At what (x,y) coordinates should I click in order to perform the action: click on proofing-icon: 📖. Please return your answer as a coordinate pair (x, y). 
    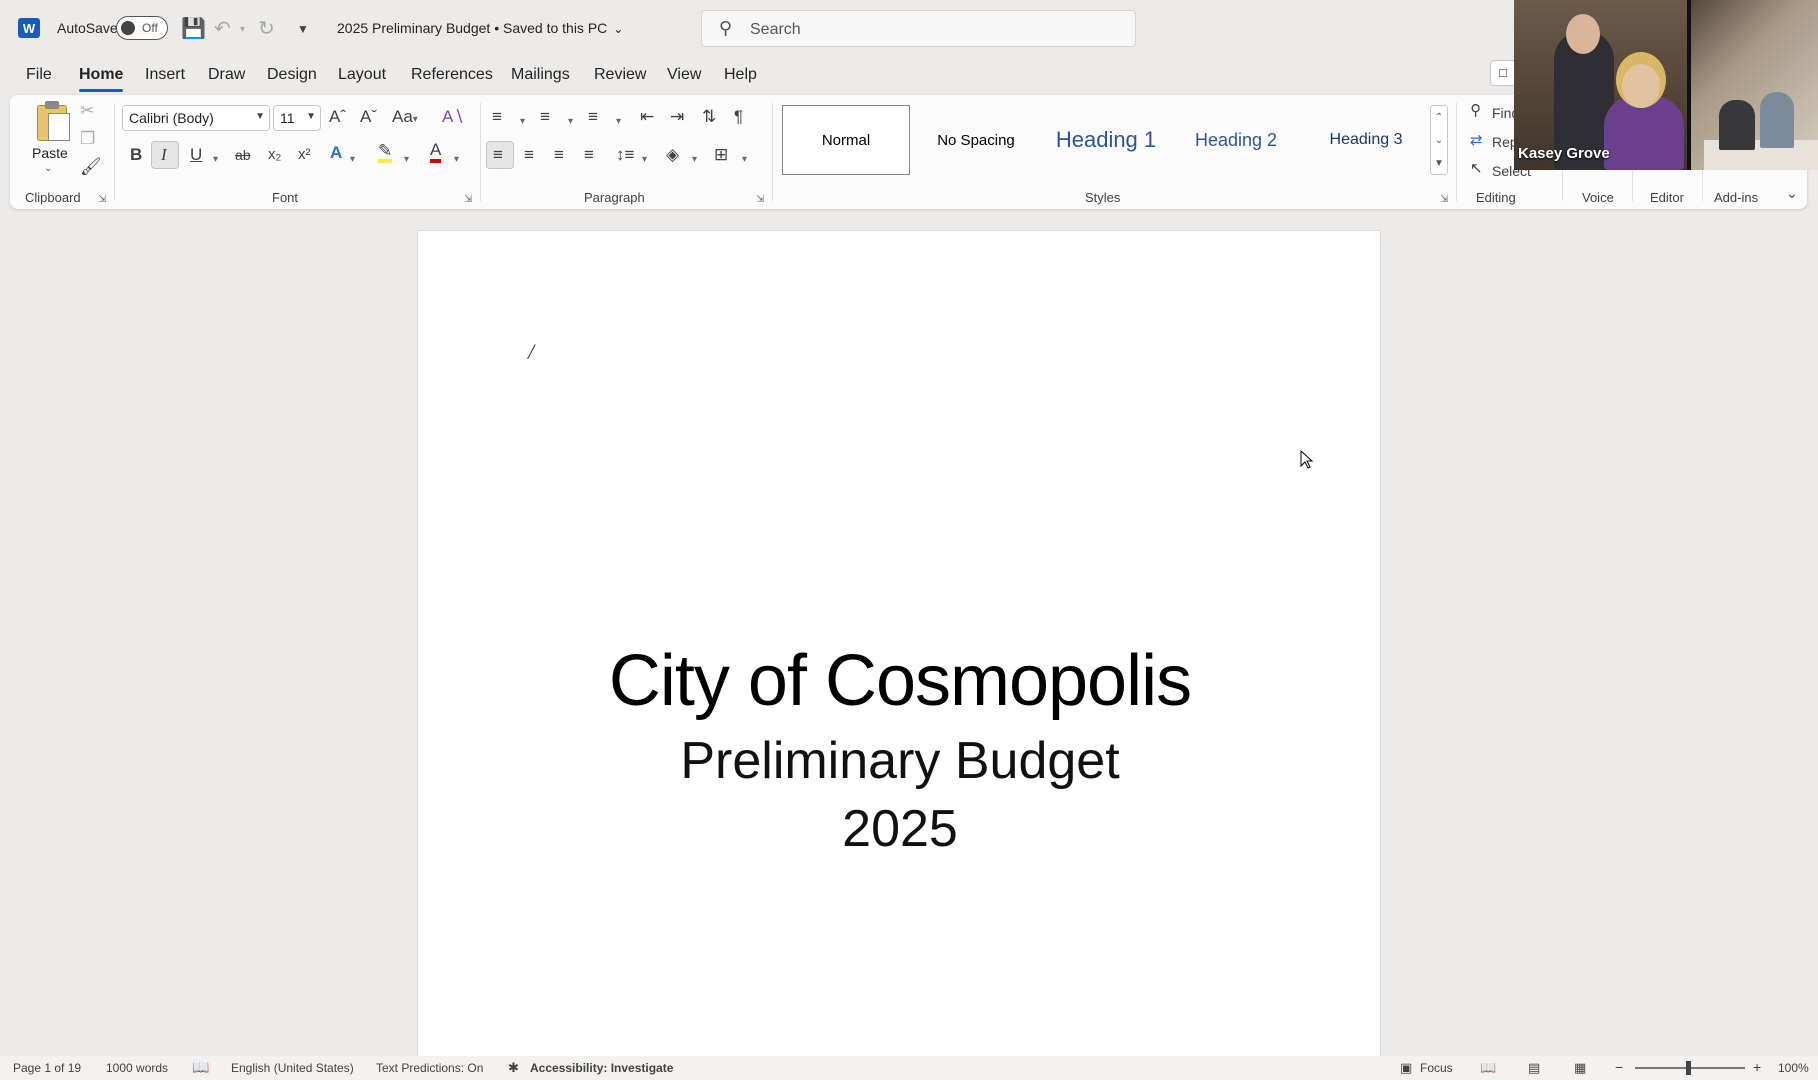
    Looking at the image, I should click on (200, 1067).